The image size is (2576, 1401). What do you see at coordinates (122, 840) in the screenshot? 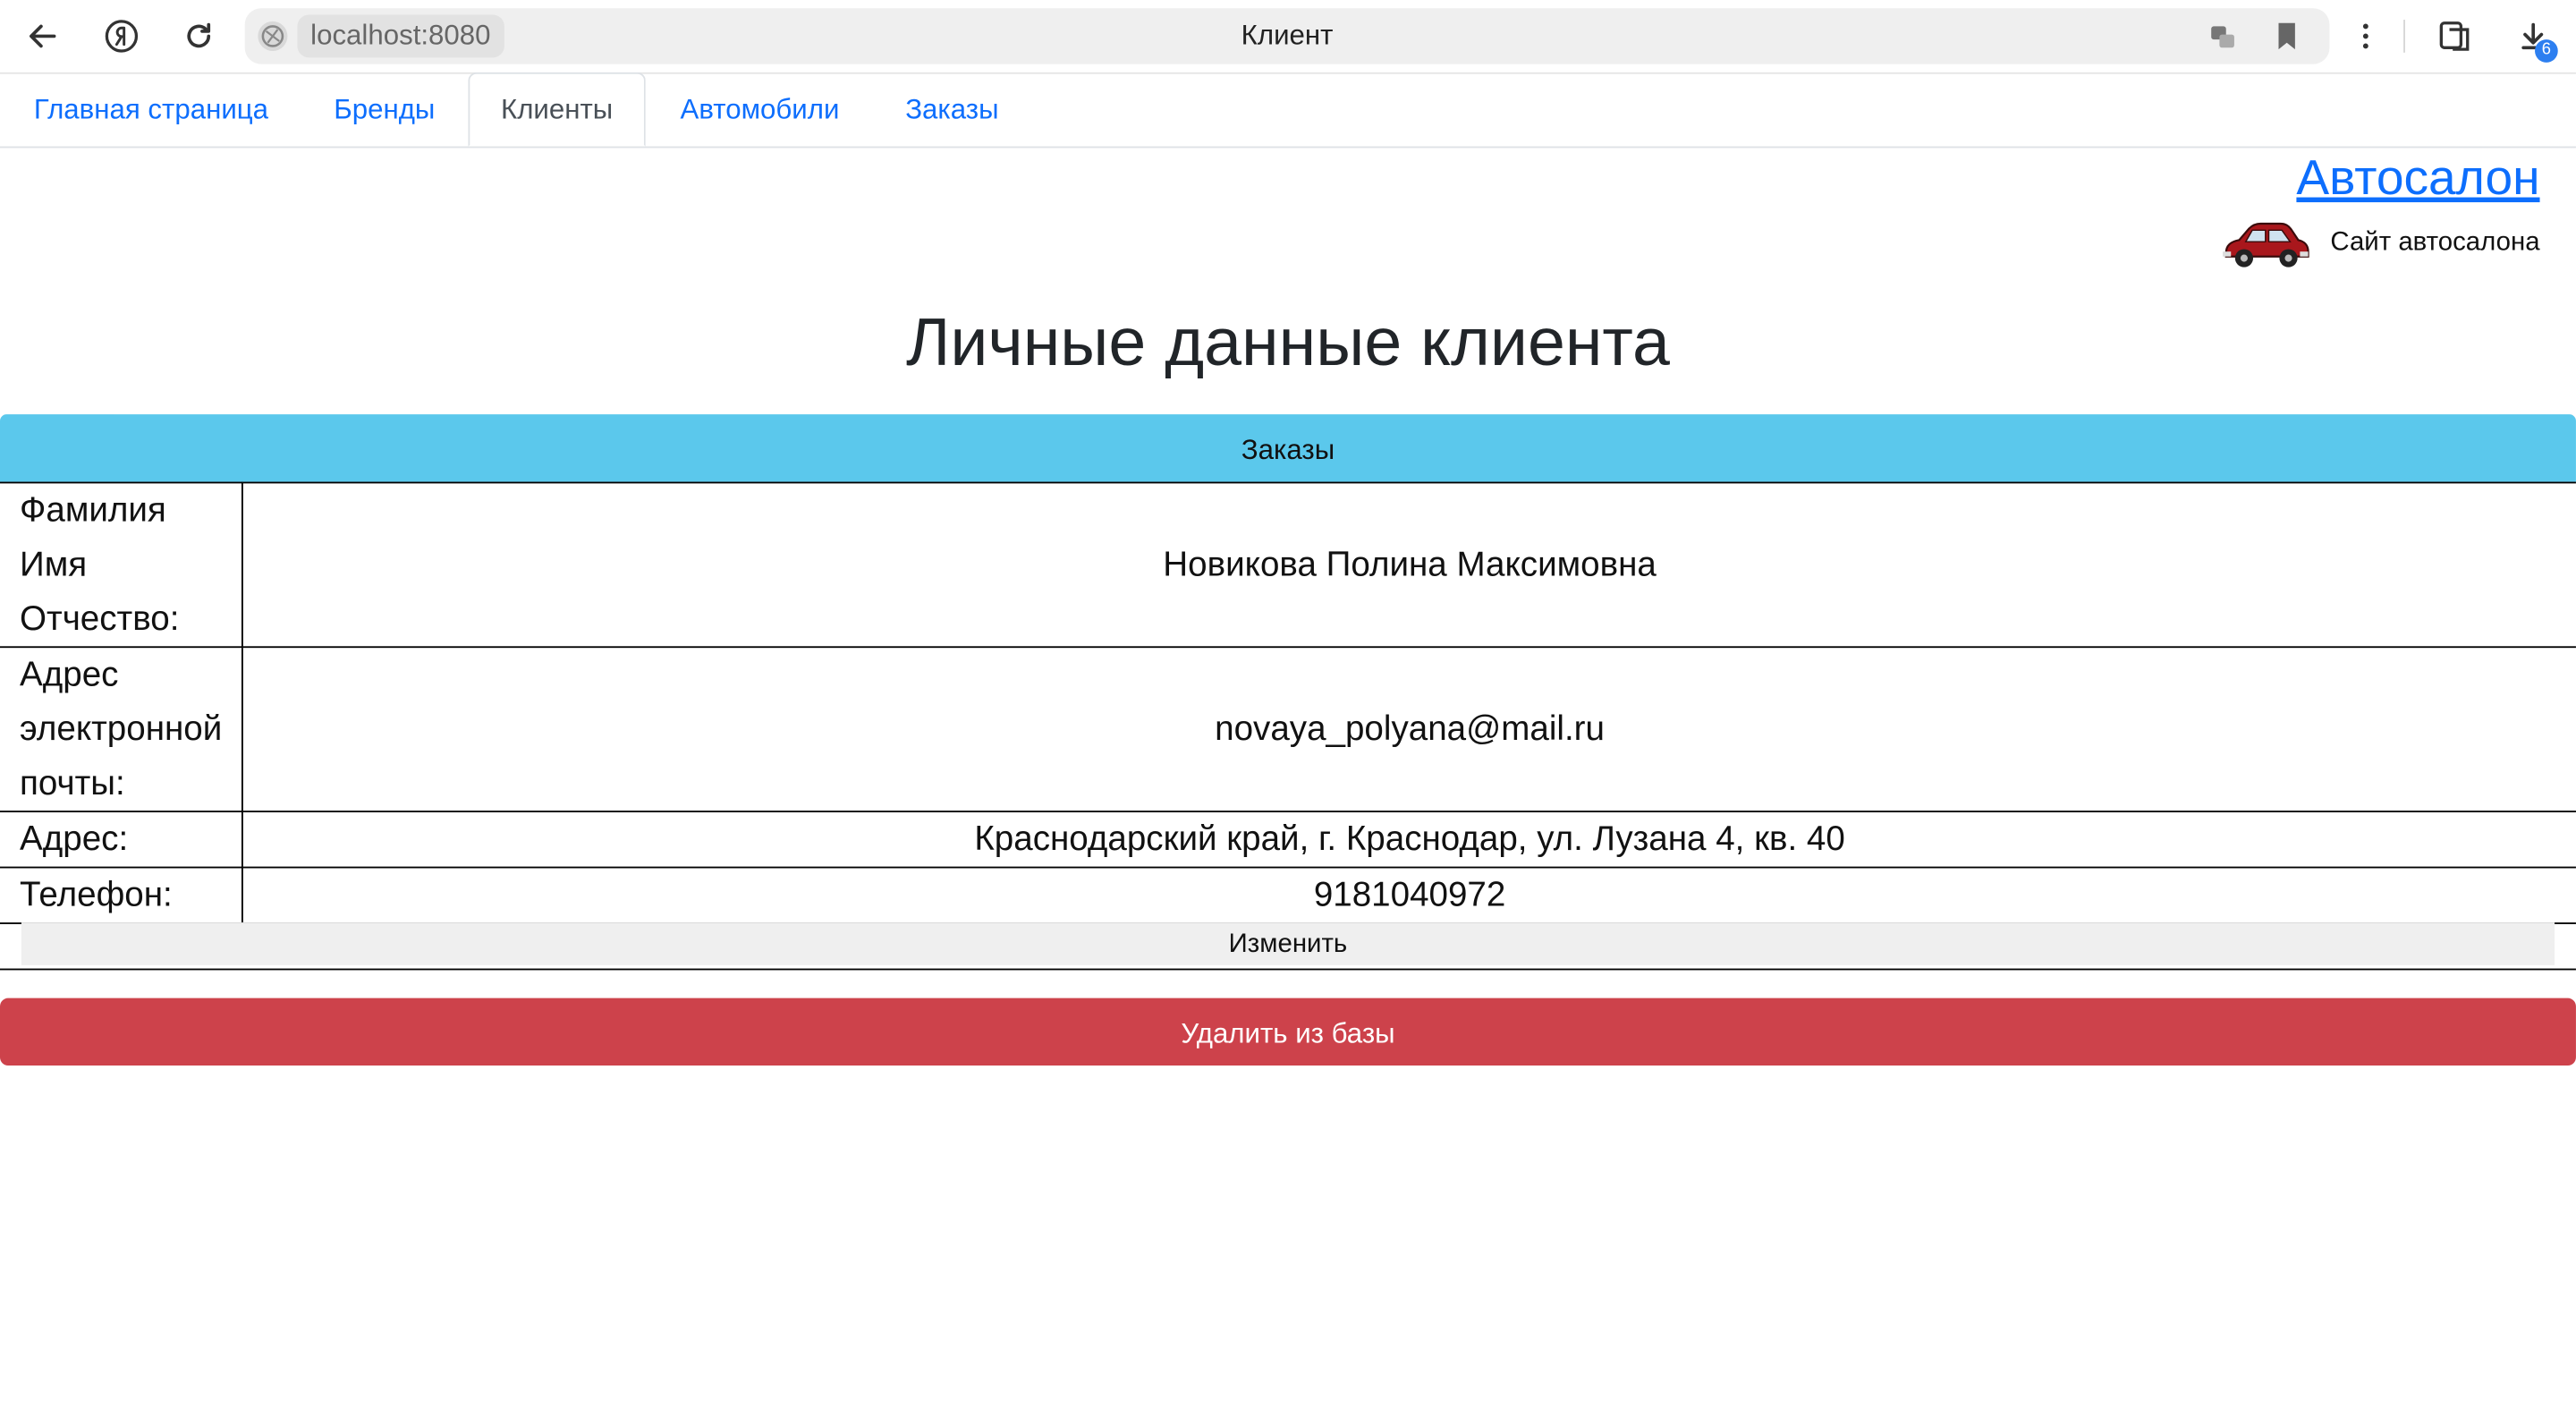
I see `row-label-address: Адрес:` at bounding box center [122, 840].